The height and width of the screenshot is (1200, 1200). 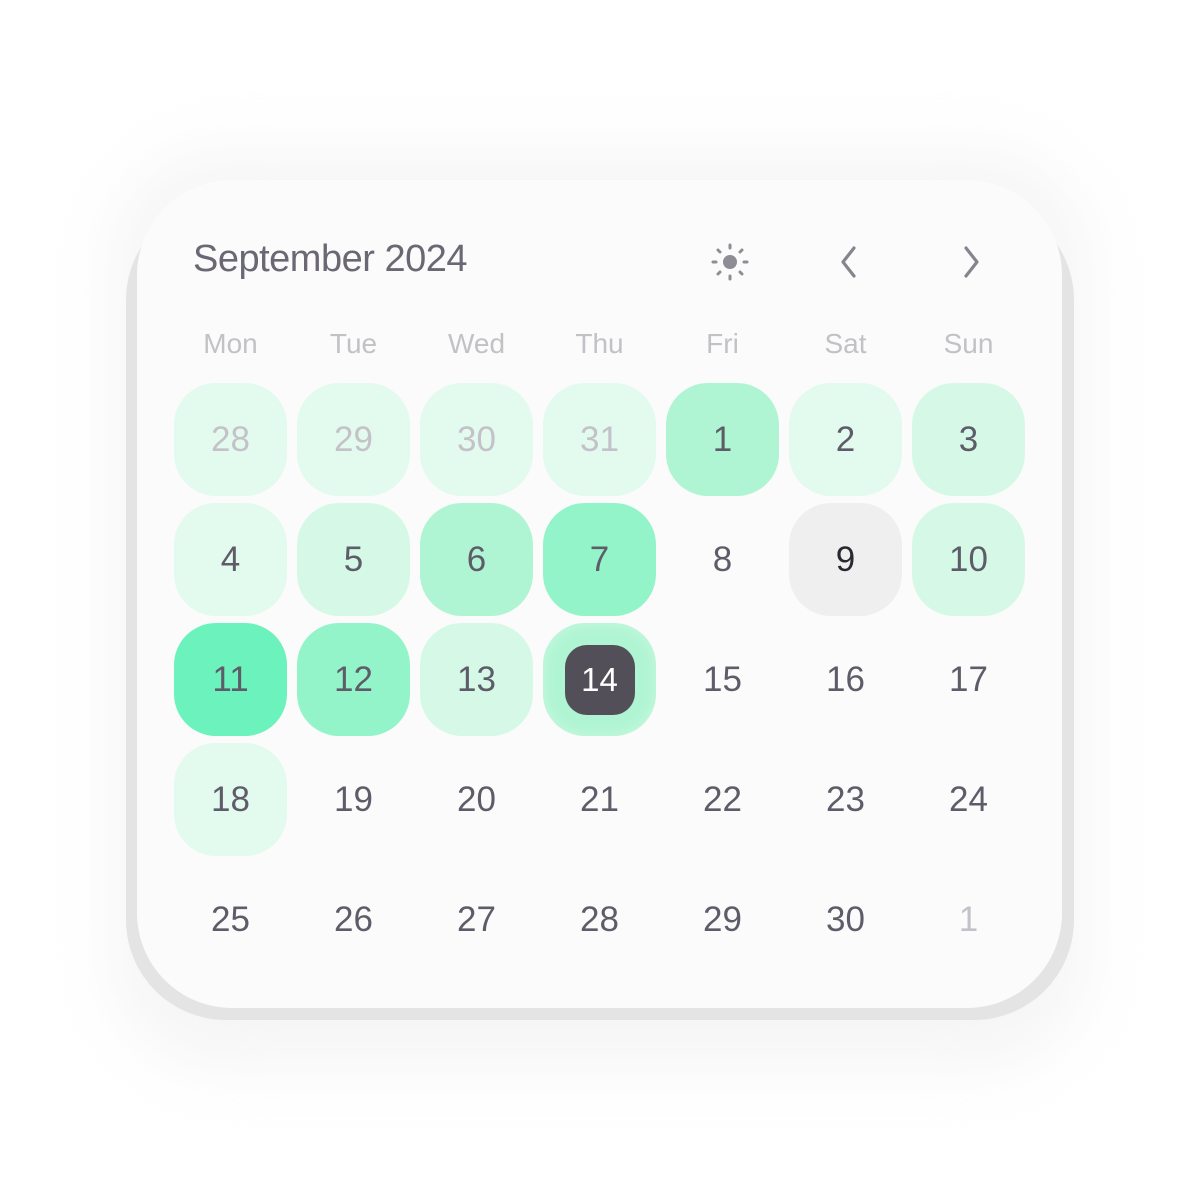 I want to click on day-cell: 7, so click(x=599, y=559).